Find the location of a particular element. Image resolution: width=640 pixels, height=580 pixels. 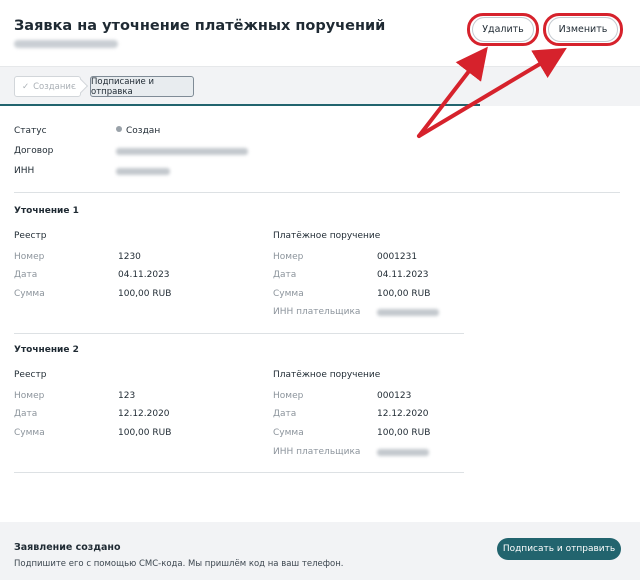

registry-1-heading: Реестр is located at coordinates (30, 236).